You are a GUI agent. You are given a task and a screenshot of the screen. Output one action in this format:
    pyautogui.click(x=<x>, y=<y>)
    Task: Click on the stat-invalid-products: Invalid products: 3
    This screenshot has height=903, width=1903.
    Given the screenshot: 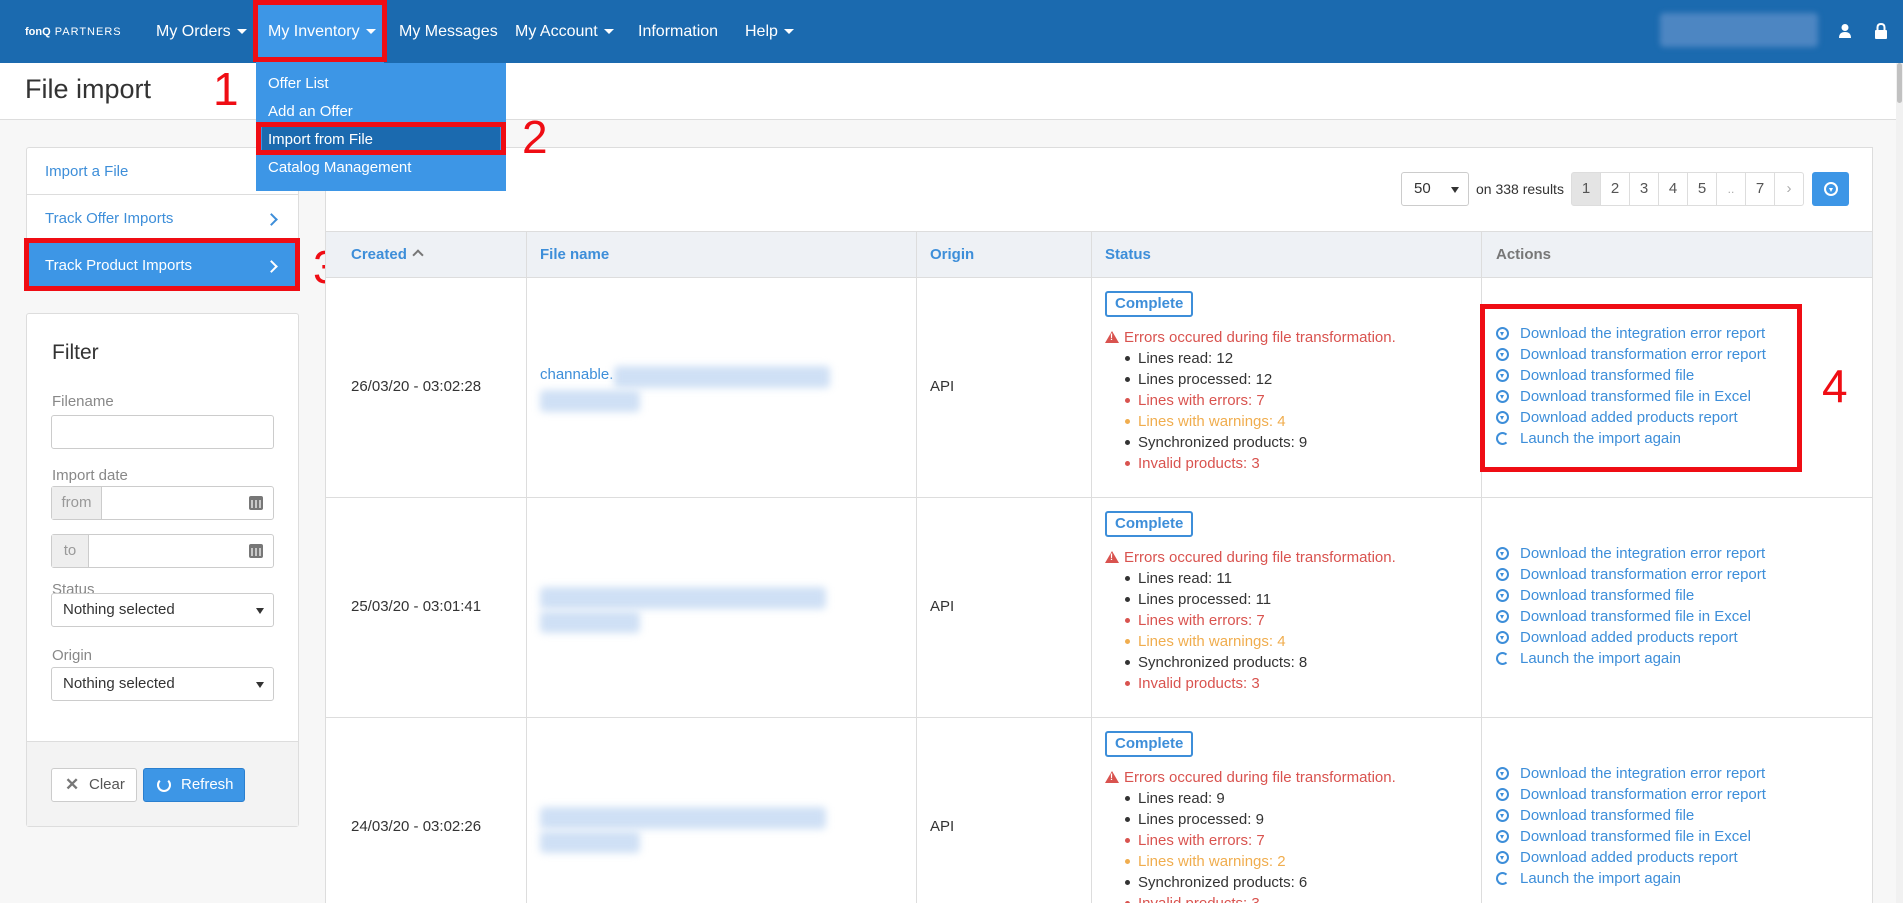 What is the action you would take?
    pyautogui.click(x=1214, y=683)
    